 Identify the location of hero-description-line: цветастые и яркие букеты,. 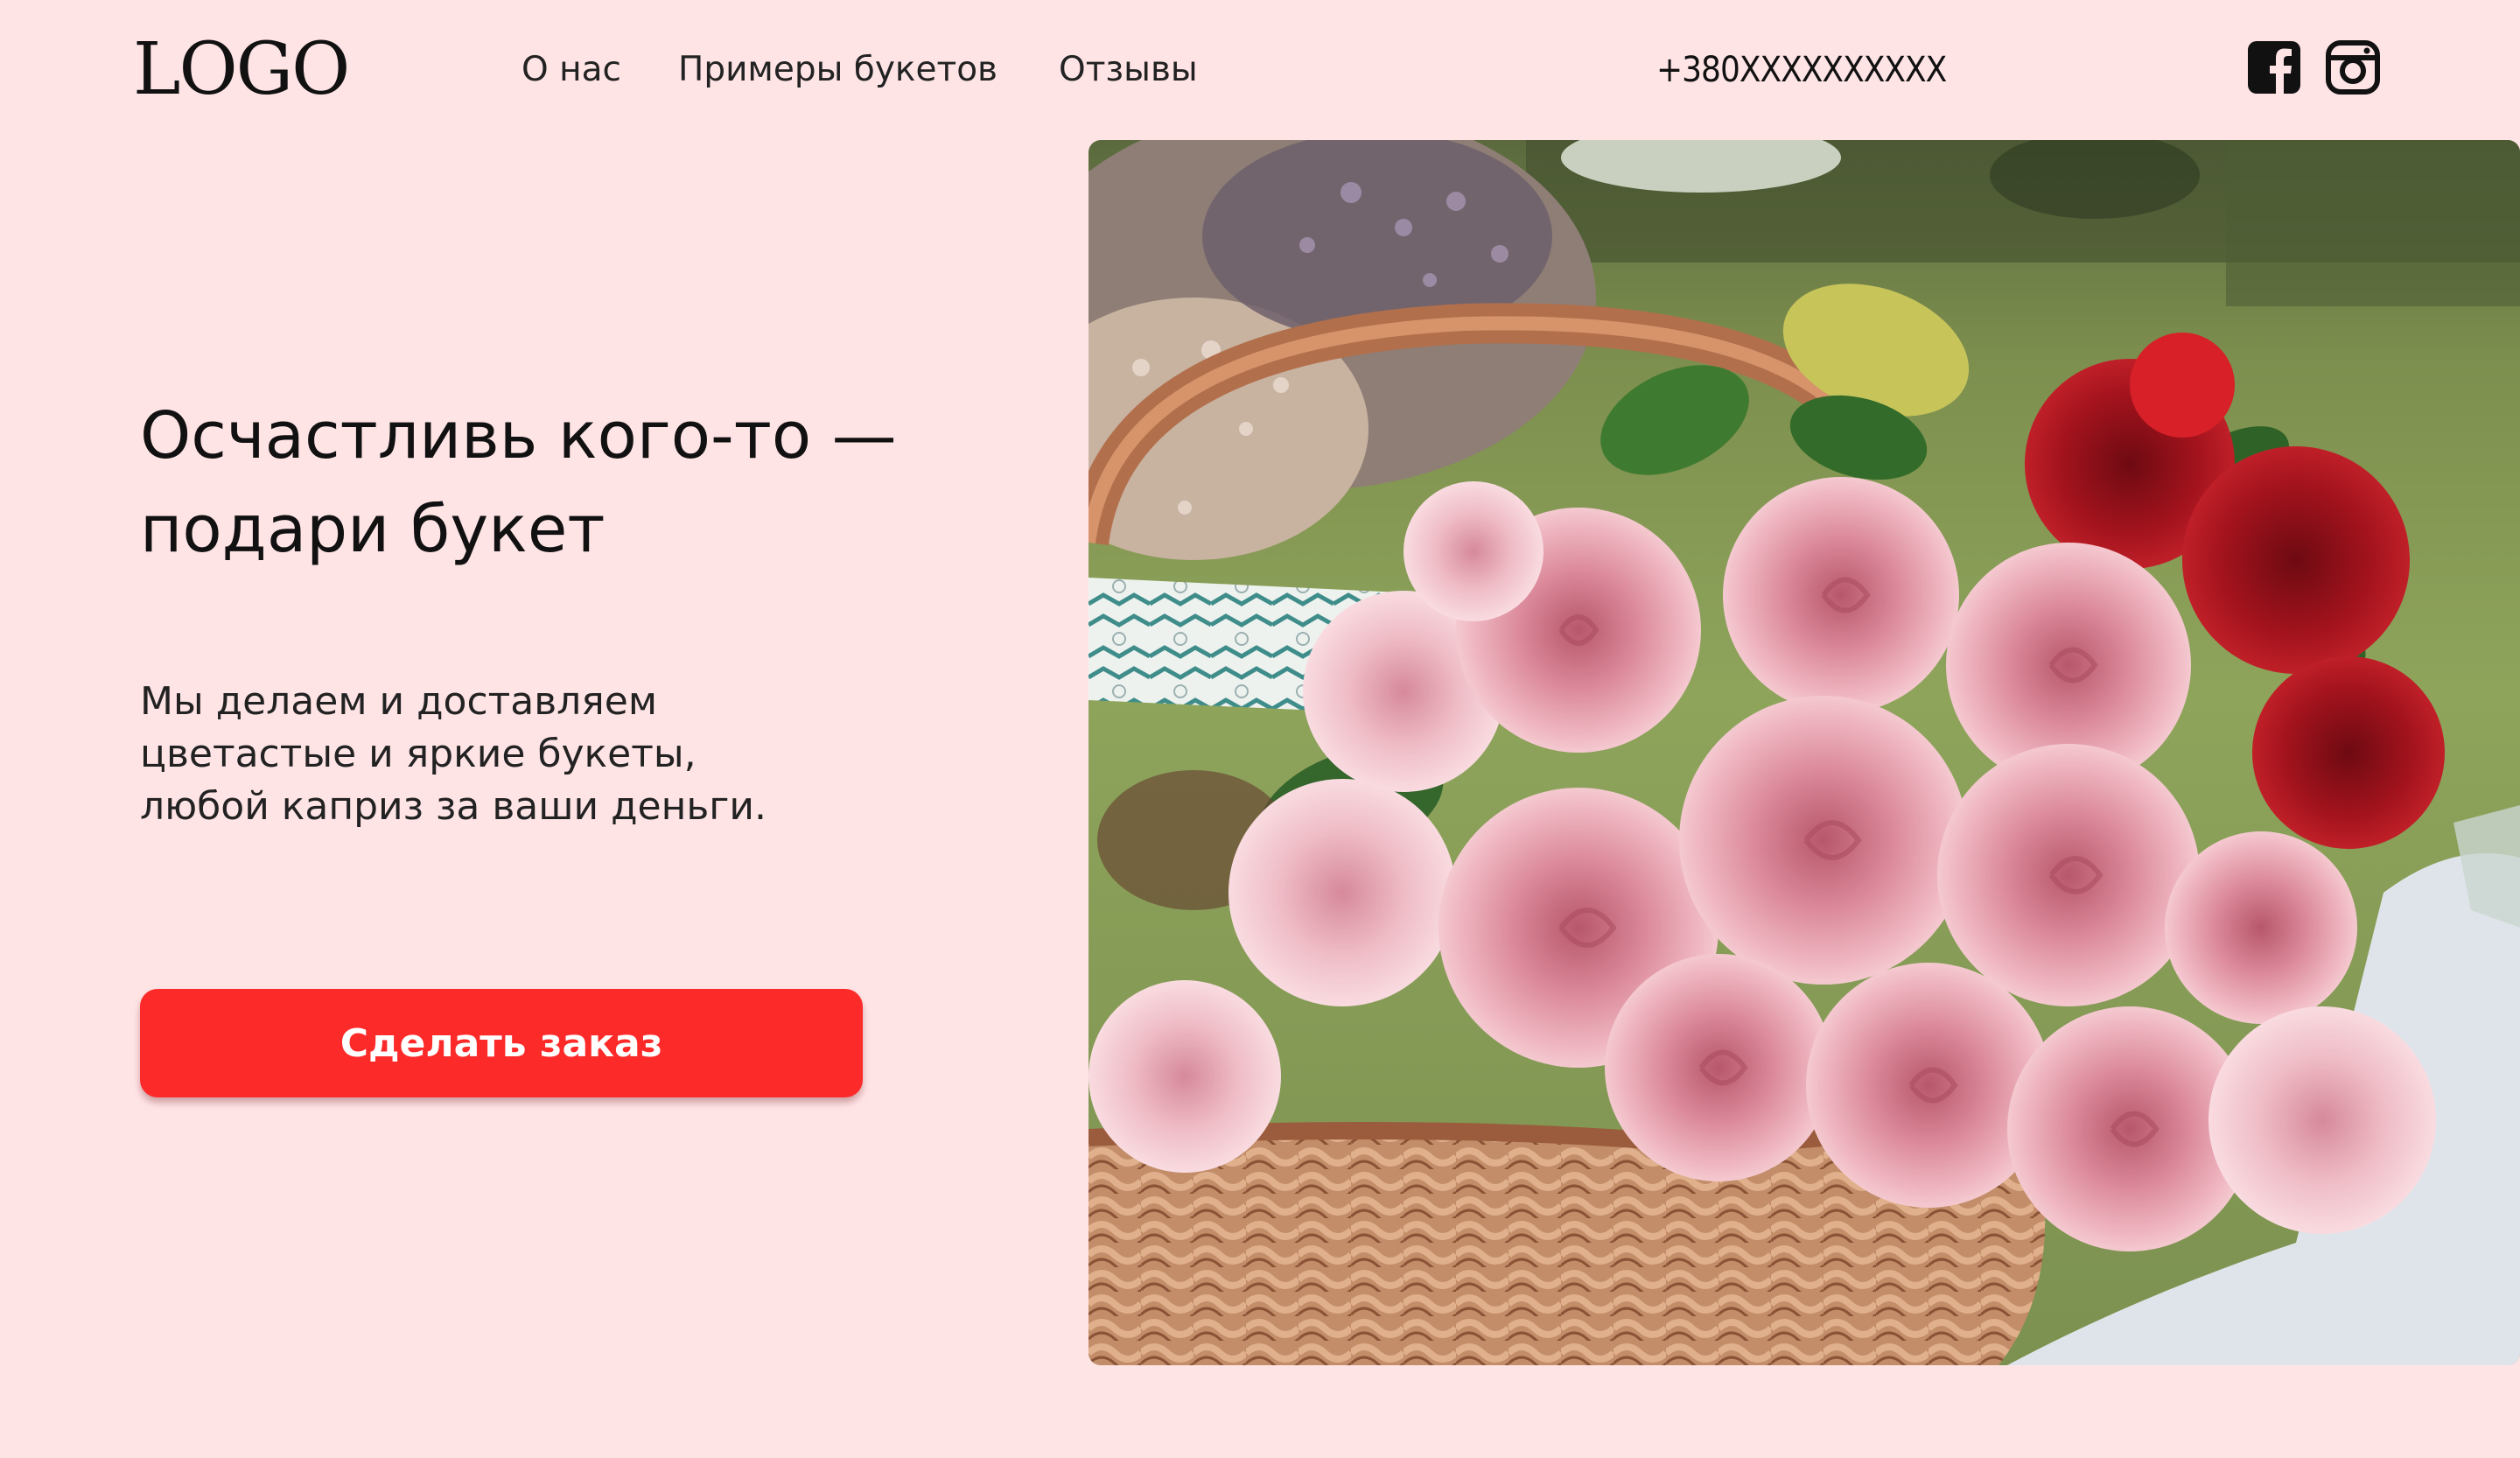
(418, 754).